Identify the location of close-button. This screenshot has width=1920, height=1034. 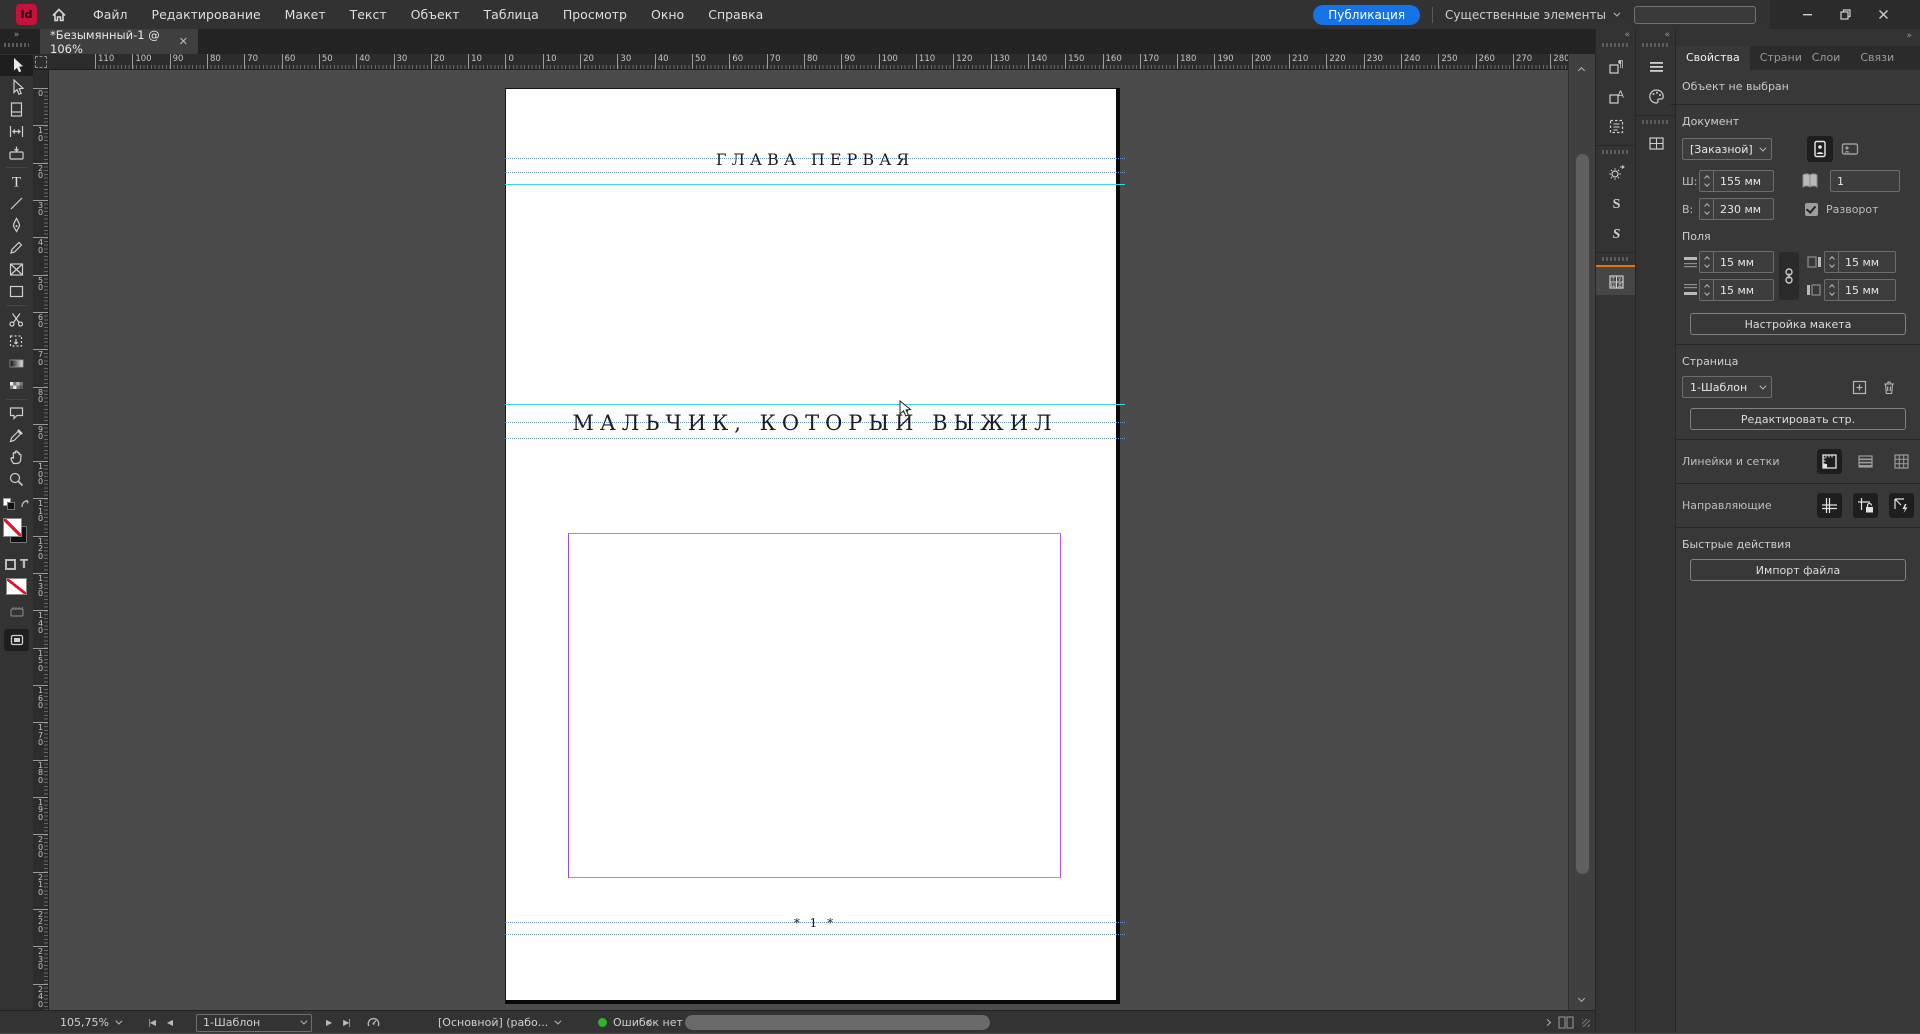
(1883, 15).